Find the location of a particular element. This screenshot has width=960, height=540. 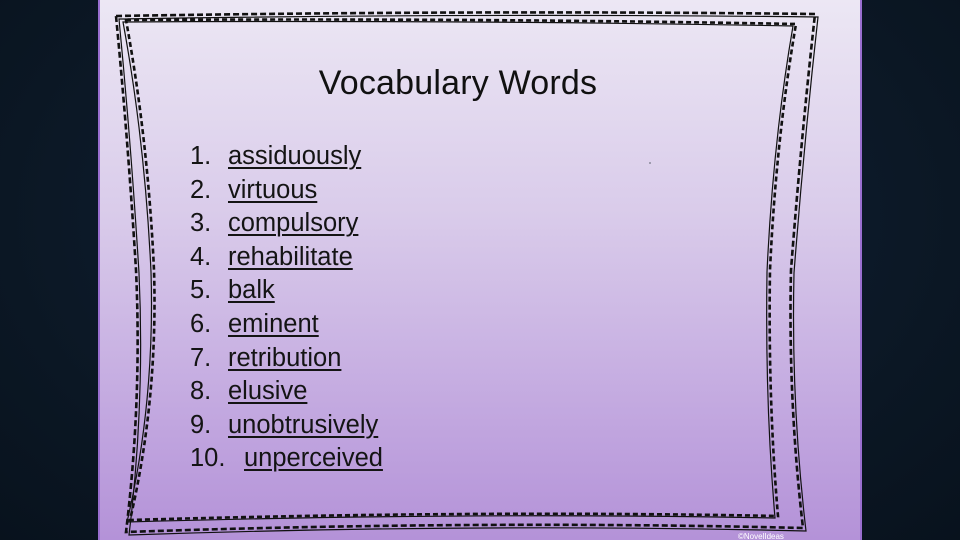

item-number: 1. is located at coordinates (201, 156).